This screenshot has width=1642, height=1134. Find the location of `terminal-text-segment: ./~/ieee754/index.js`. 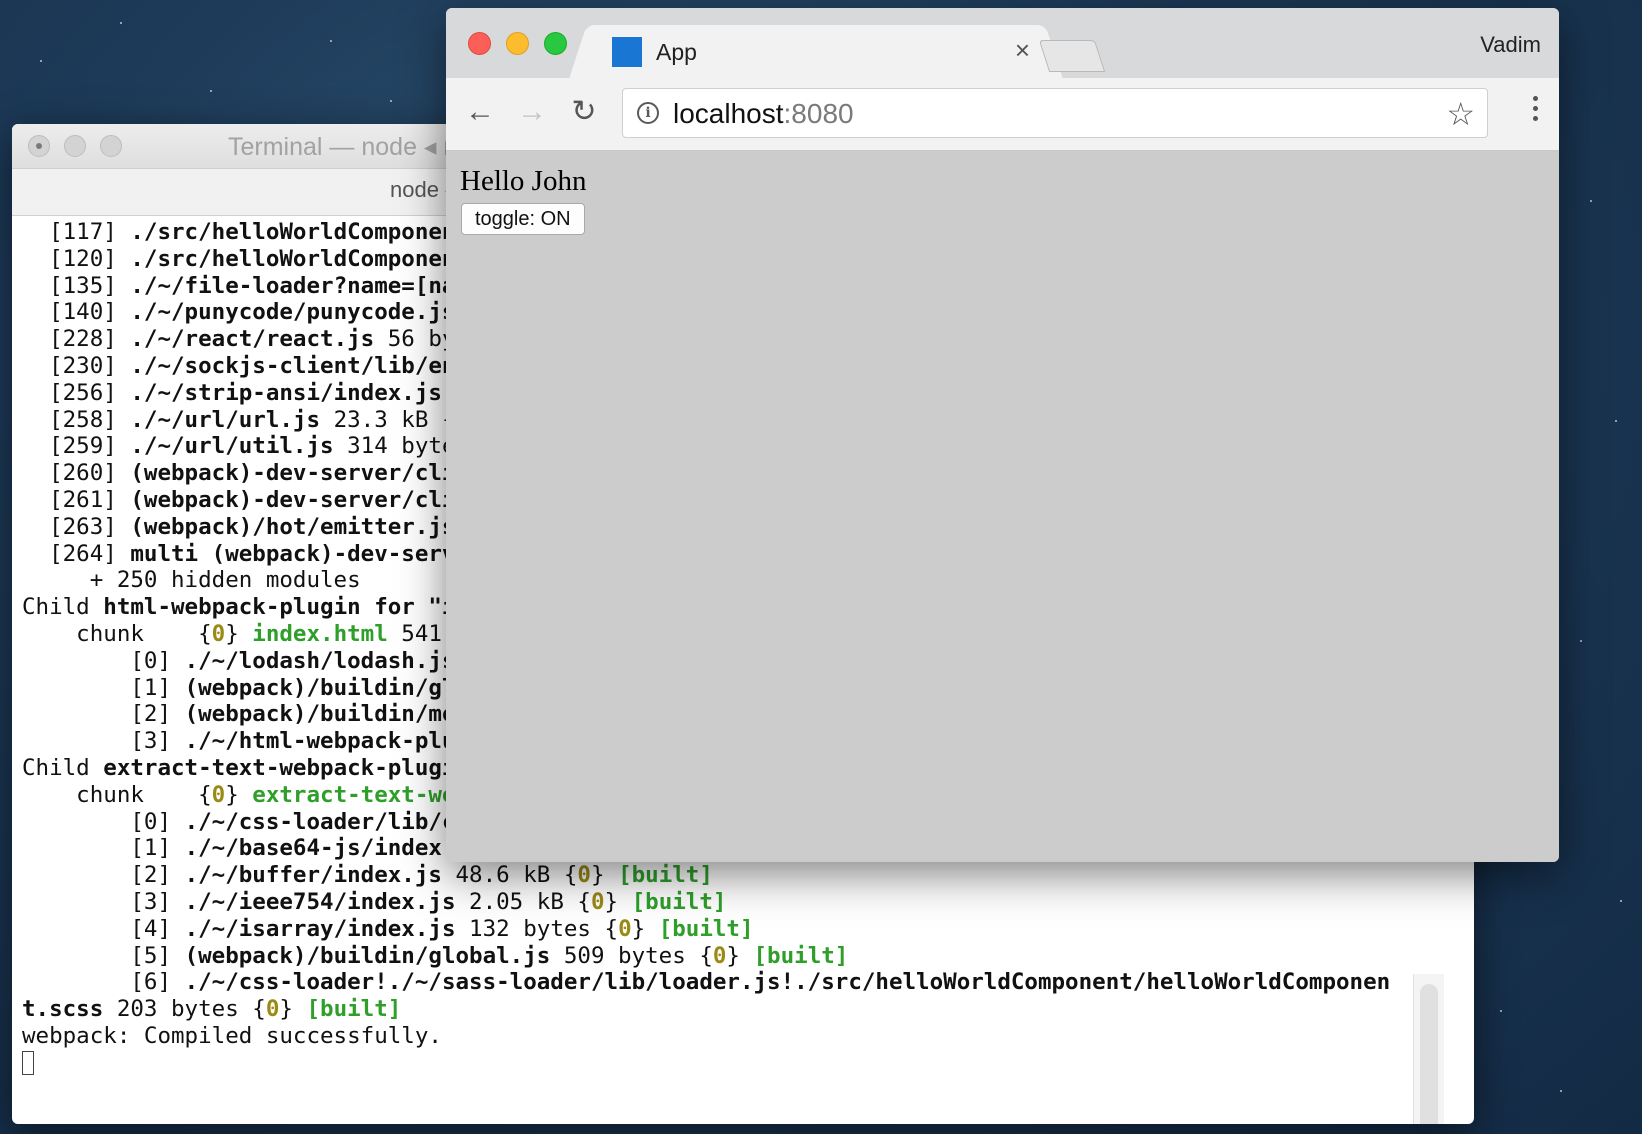

terminal-text-segment: ./~/ieee754/index.js is located at coordinates (320, 901).